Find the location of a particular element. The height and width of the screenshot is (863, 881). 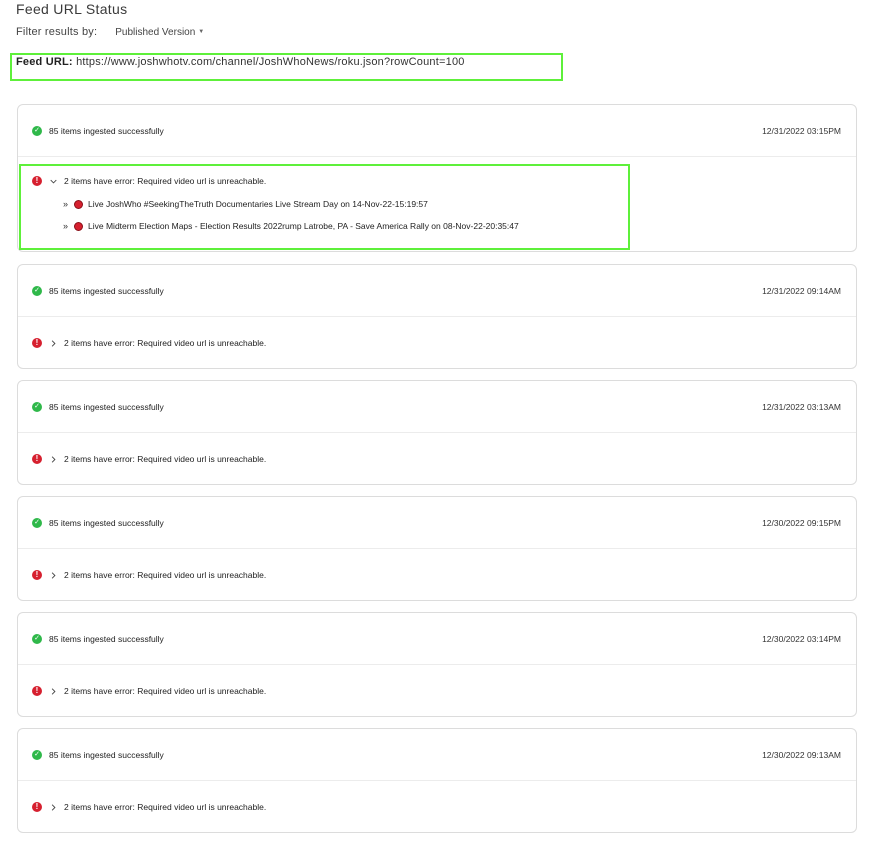

filter-label: Filter results by: is located at coordinates (57, 32).